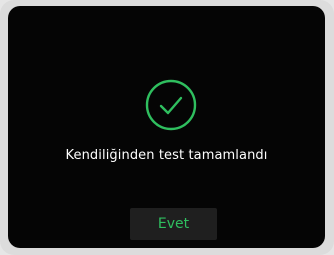 The width and height of the screenshot is (334, 255). Describe the element at coordinates (173, 224) in the screenshot. I see `confirm-button: Evet` at that location.